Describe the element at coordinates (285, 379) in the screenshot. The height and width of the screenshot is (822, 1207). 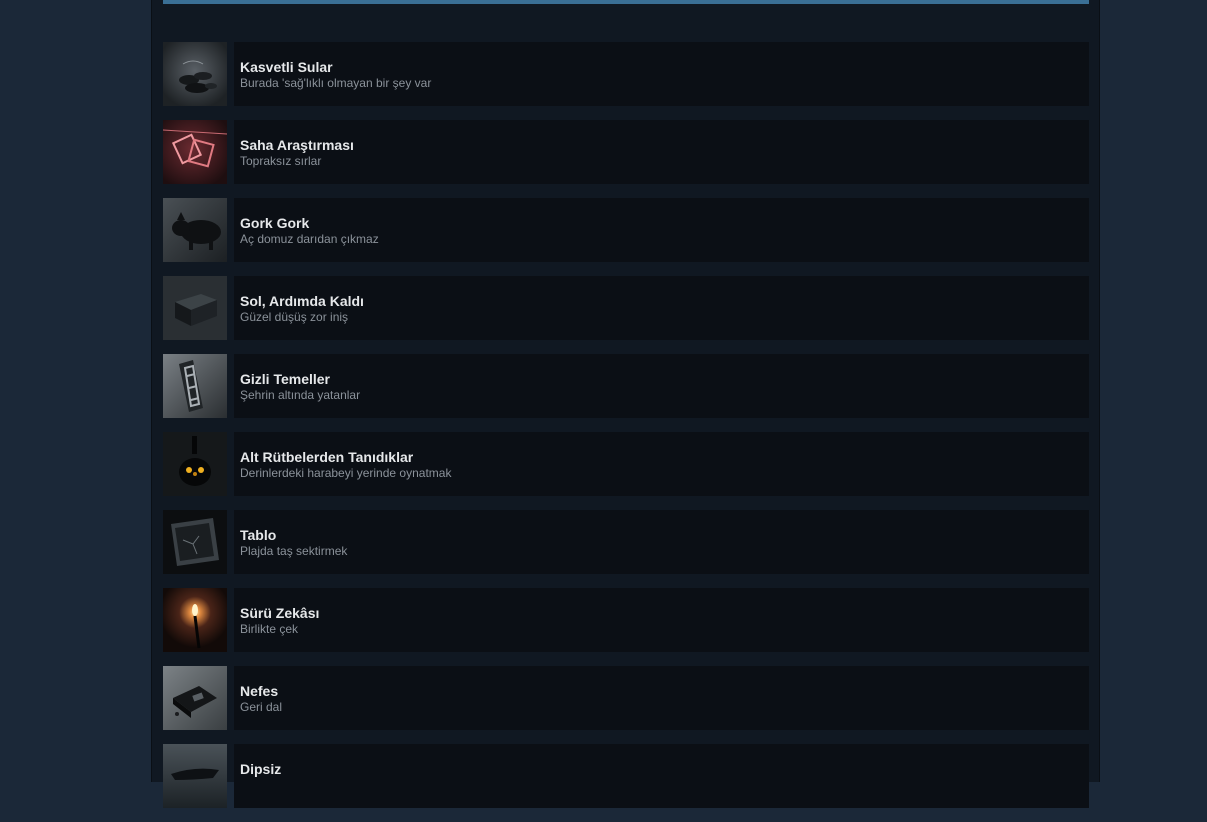
I see `achievement-title: Gizli Temeller` at that location.